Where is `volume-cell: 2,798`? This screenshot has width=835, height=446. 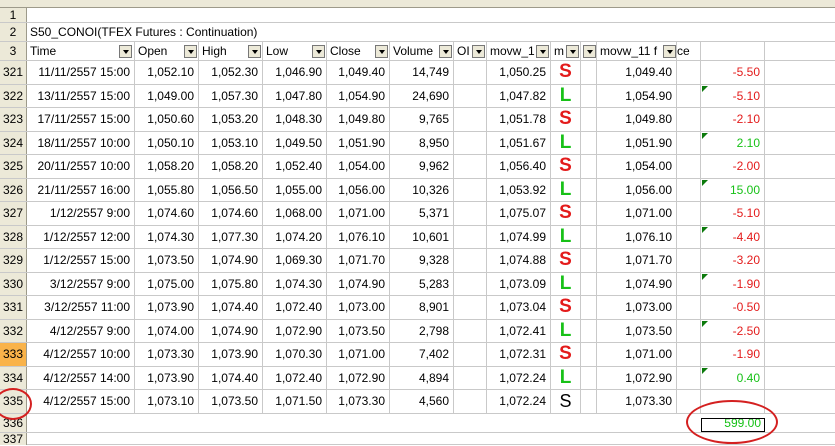 volume-cell: 2,798 is located at coordinates (422, 331).